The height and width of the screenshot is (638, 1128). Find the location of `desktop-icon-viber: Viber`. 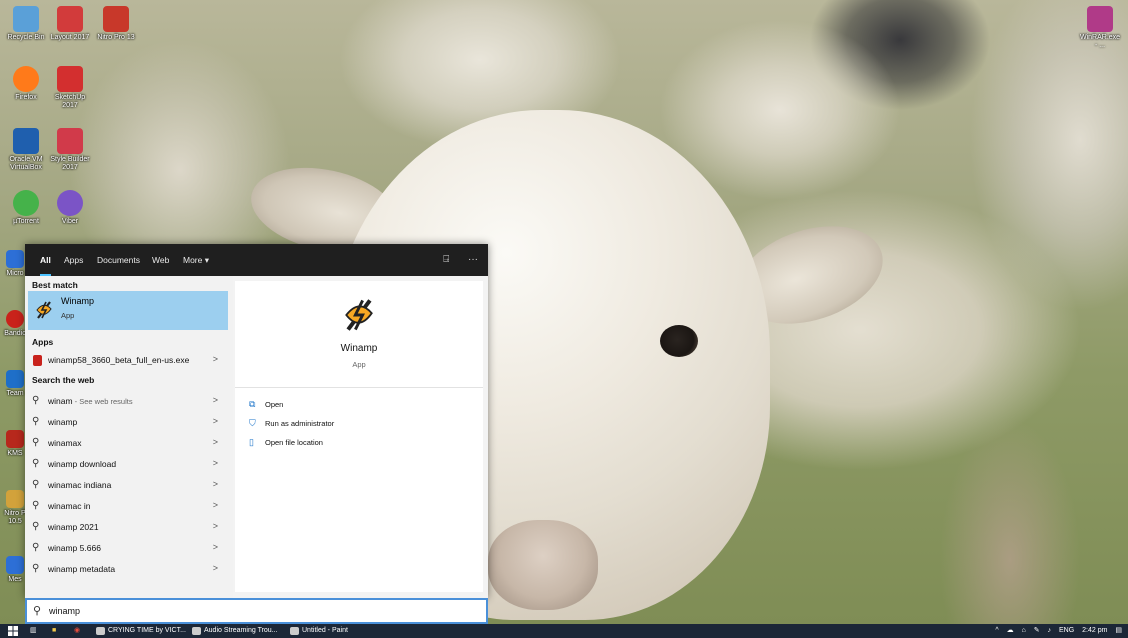

desktop-icon-viber: Viber is located at coordinates (70, 208).